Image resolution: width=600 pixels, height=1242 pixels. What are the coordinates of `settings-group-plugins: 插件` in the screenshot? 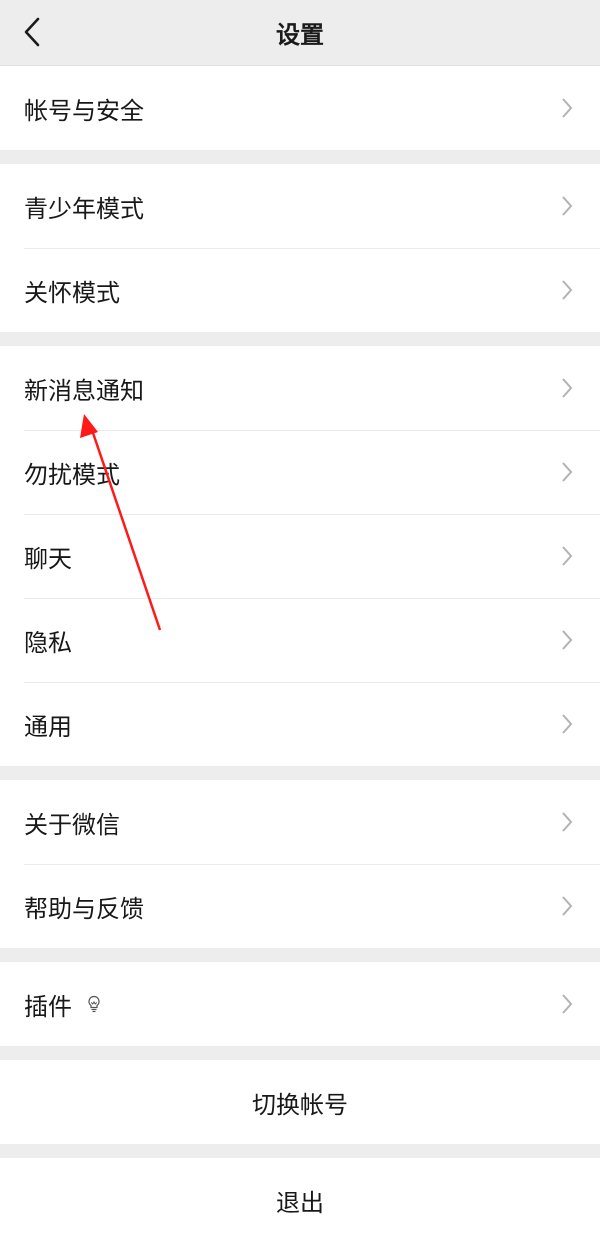 It's located at (300, 1004).